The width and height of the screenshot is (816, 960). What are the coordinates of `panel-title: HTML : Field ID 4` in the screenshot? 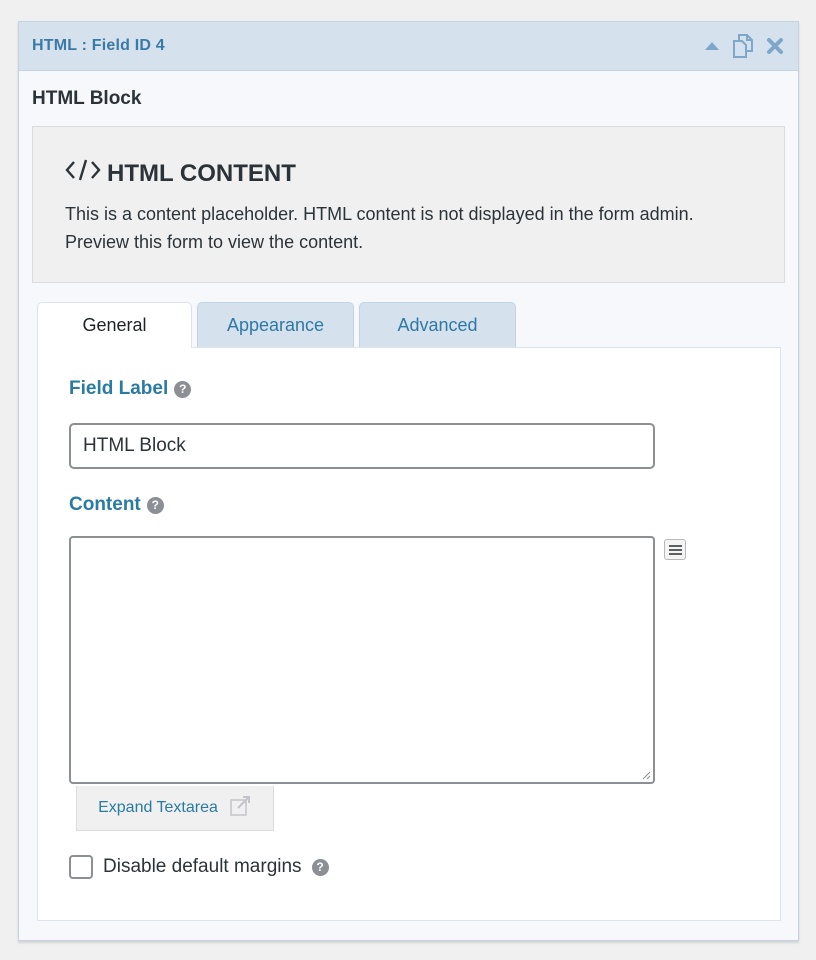 It's located at (98, 45).